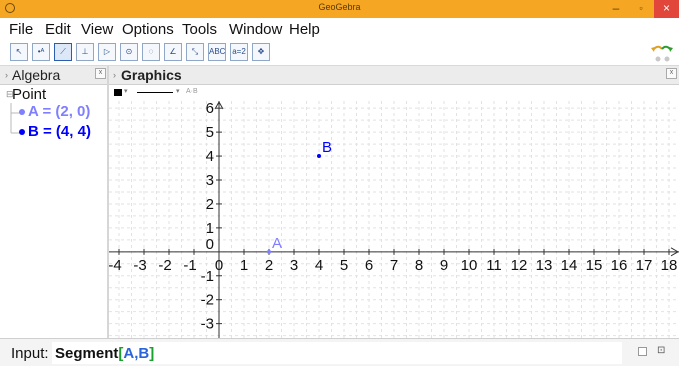 The width and height of the screenshot is (679, 366). Describe the element at coordinates (616, 9) in the screenshot. I see `minimize-button: –` at that location.